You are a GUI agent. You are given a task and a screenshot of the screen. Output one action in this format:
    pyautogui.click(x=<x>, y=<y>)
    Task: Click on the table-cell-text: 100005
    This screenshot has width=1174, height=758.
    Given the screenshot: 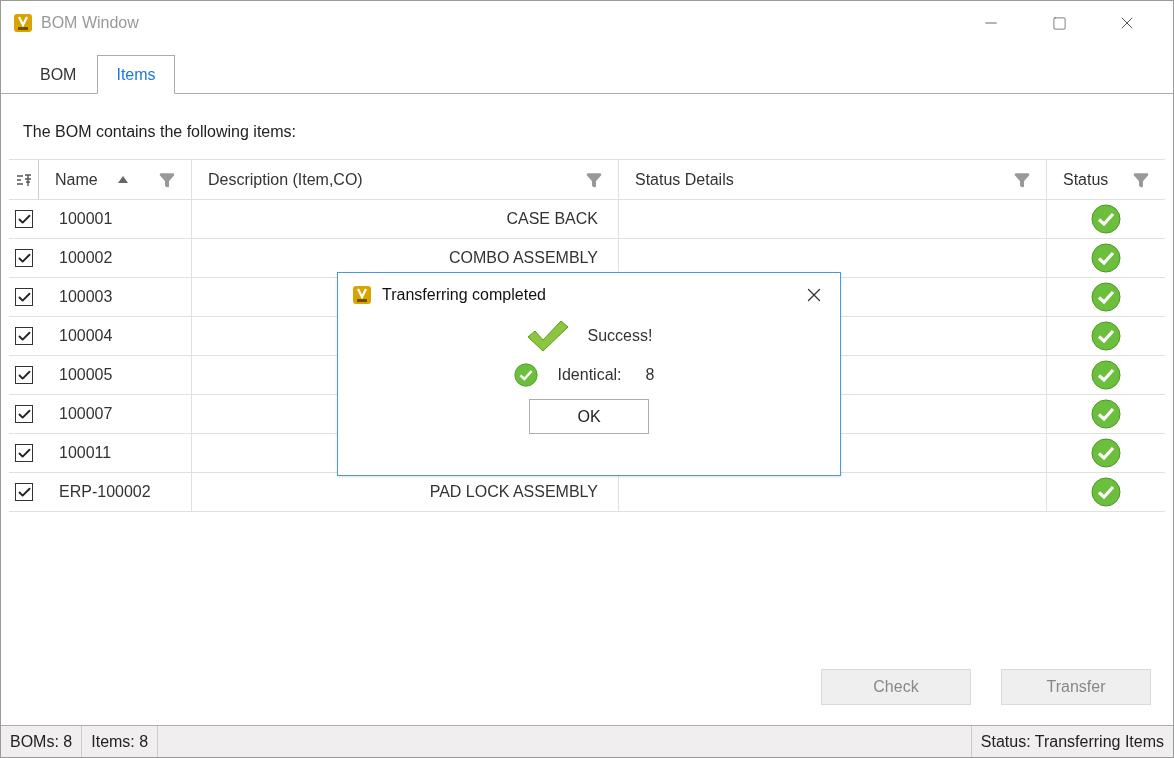 What is the action you would take?
    pyautogui.click(x=86, y=375)
    